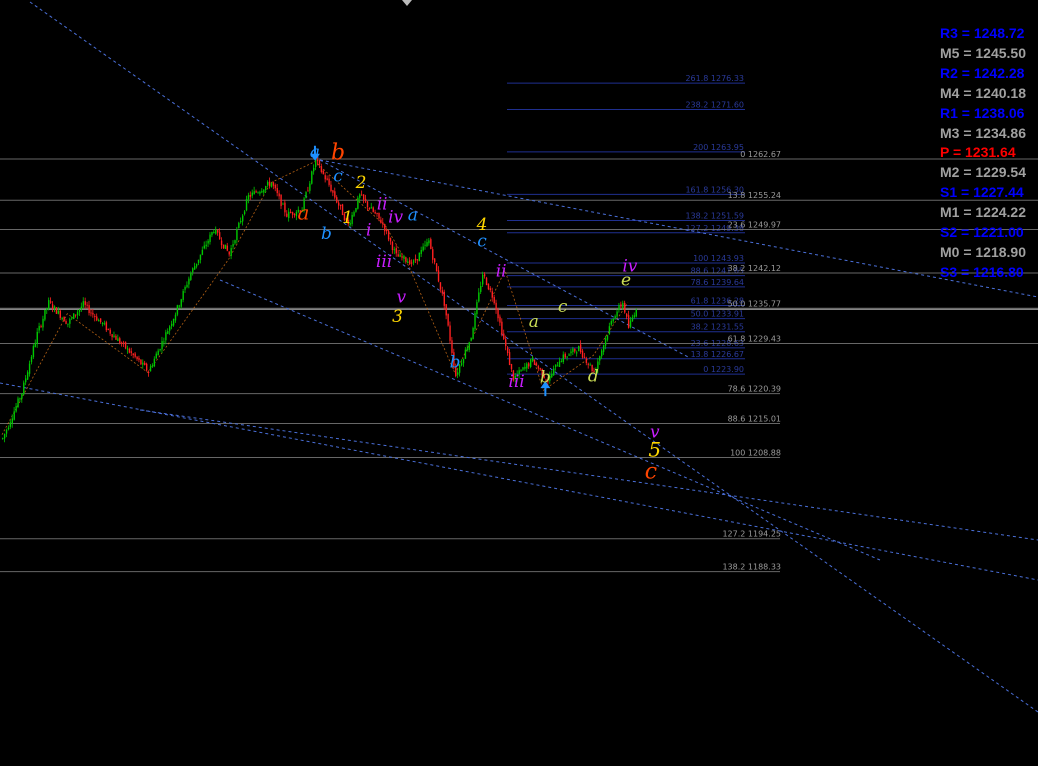  I want to click on wave-label: ii, so click(501, 271).